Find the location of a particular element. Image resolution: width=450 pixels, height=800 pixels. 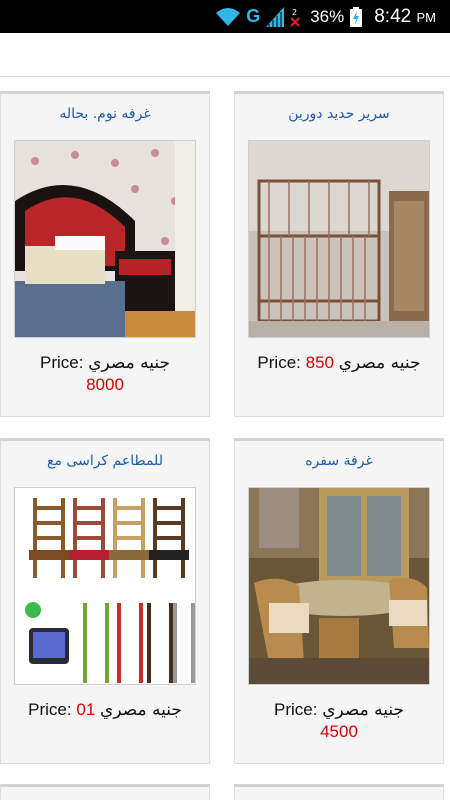

signal-icon is located at coordinates (275, 16).